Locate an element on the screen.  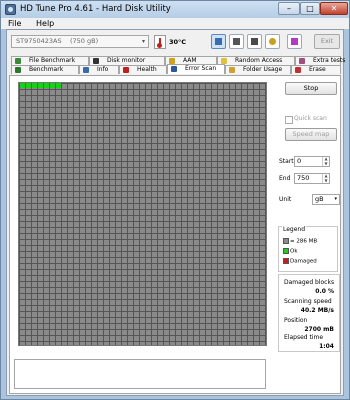
drive-select: ST9750423AS (750 gB) ▾ is located at coordinates (80, 41).